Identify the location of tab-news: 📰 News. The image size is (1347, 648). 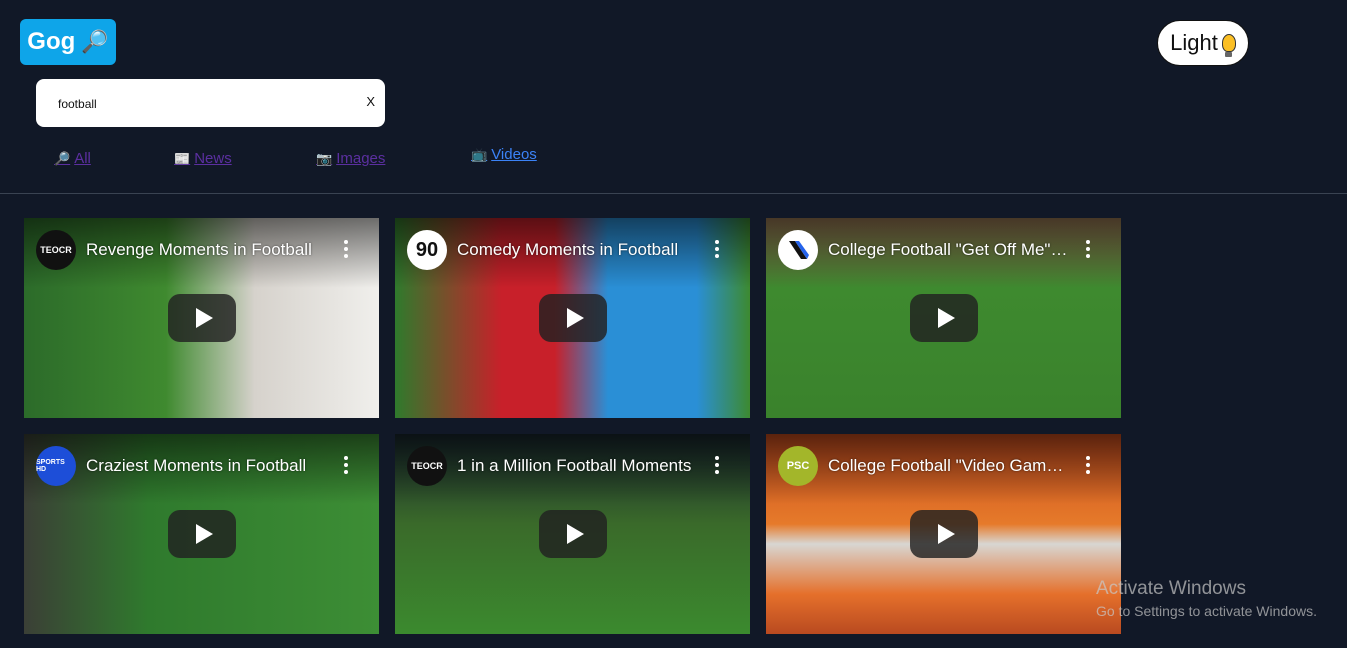
(203, 158).